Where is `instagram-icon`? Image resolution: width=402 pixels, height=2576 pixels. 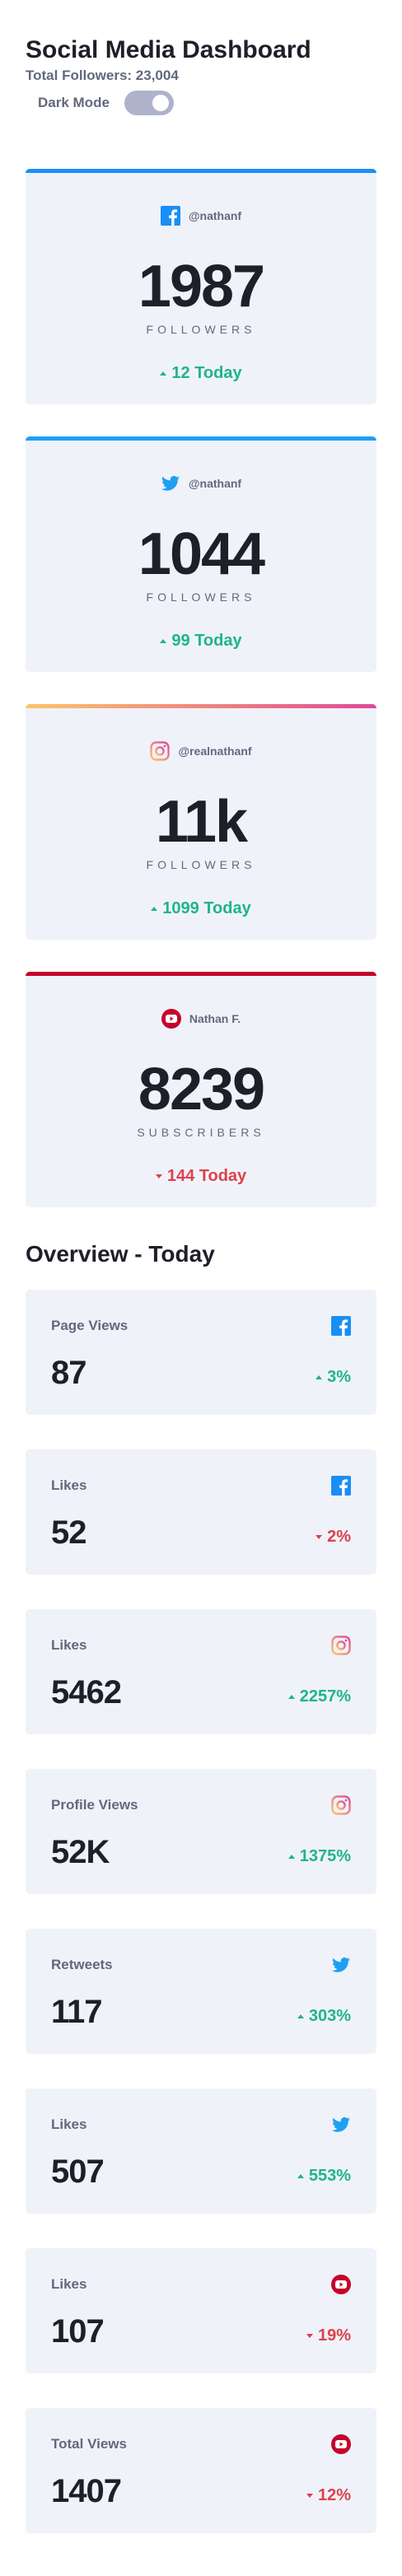 instagram-icon is located at coordinates (341, 1645).